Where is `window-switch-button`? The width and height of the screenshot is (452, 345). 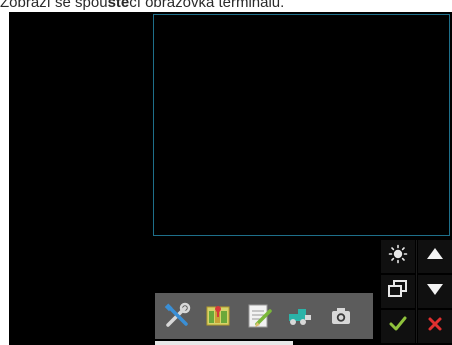 window-switch-button is located at coordinates (398, 291).